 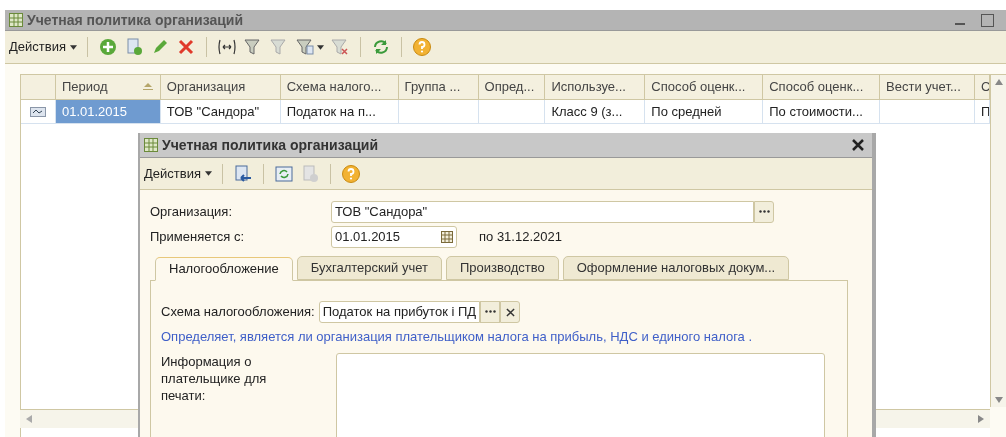 I want to click on date-field: 01.01.2015, so click(x=394, y=237).